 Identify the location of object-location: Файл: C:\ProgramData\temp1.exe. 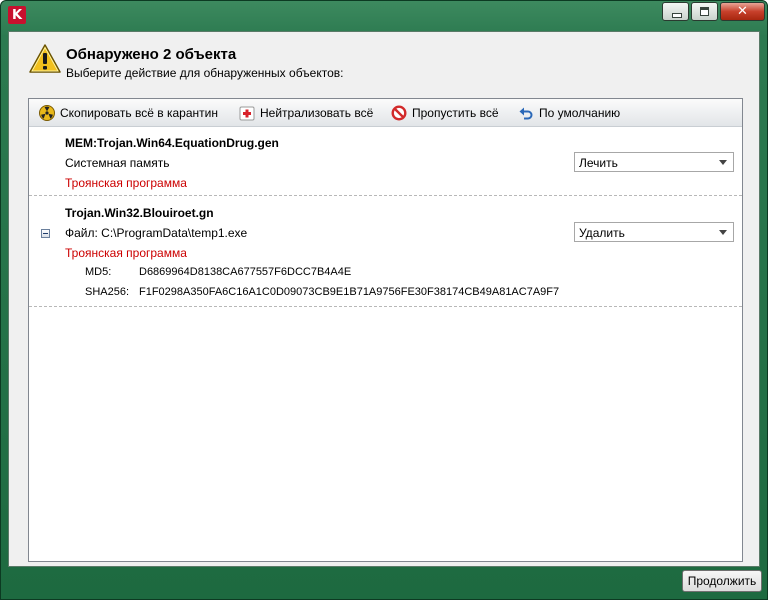
(156, 233).